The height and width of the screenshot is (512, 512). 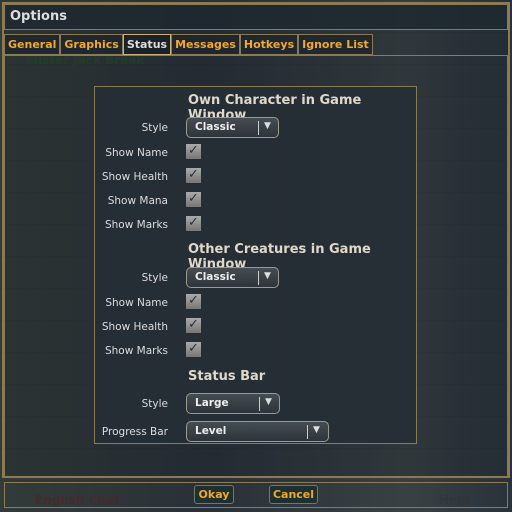 I want to click on own-show-mana-checkbox: ✓, so click(x=193, y=199).